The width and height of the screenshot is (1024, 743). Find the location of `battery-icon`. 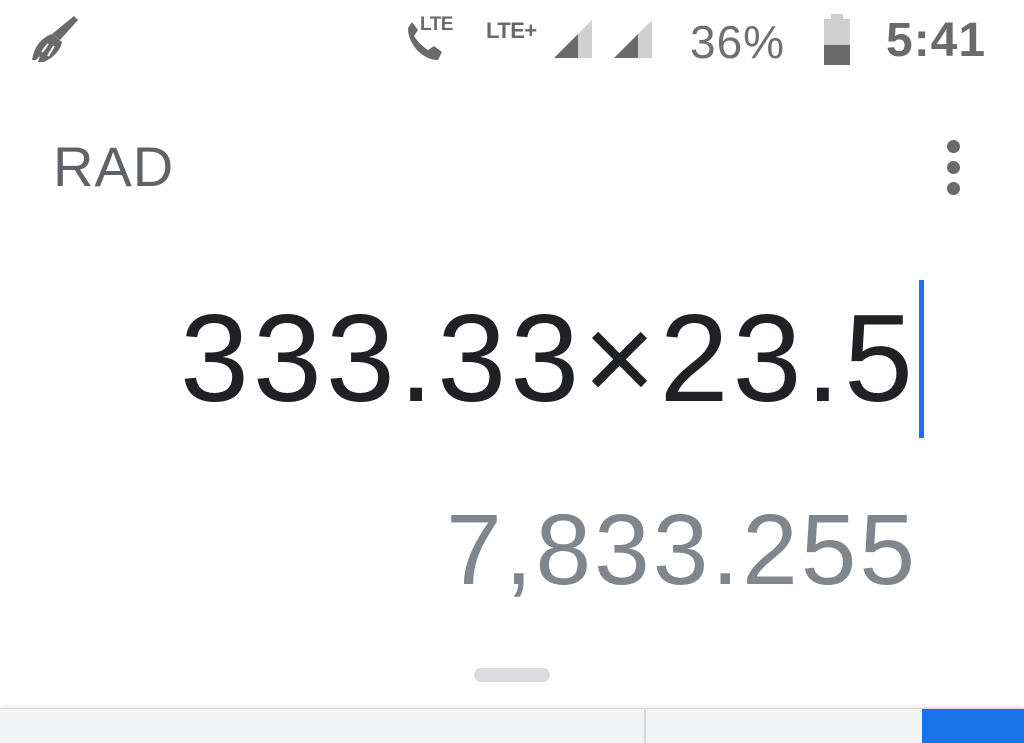

battery-icon is located at coordinates (837, 40).